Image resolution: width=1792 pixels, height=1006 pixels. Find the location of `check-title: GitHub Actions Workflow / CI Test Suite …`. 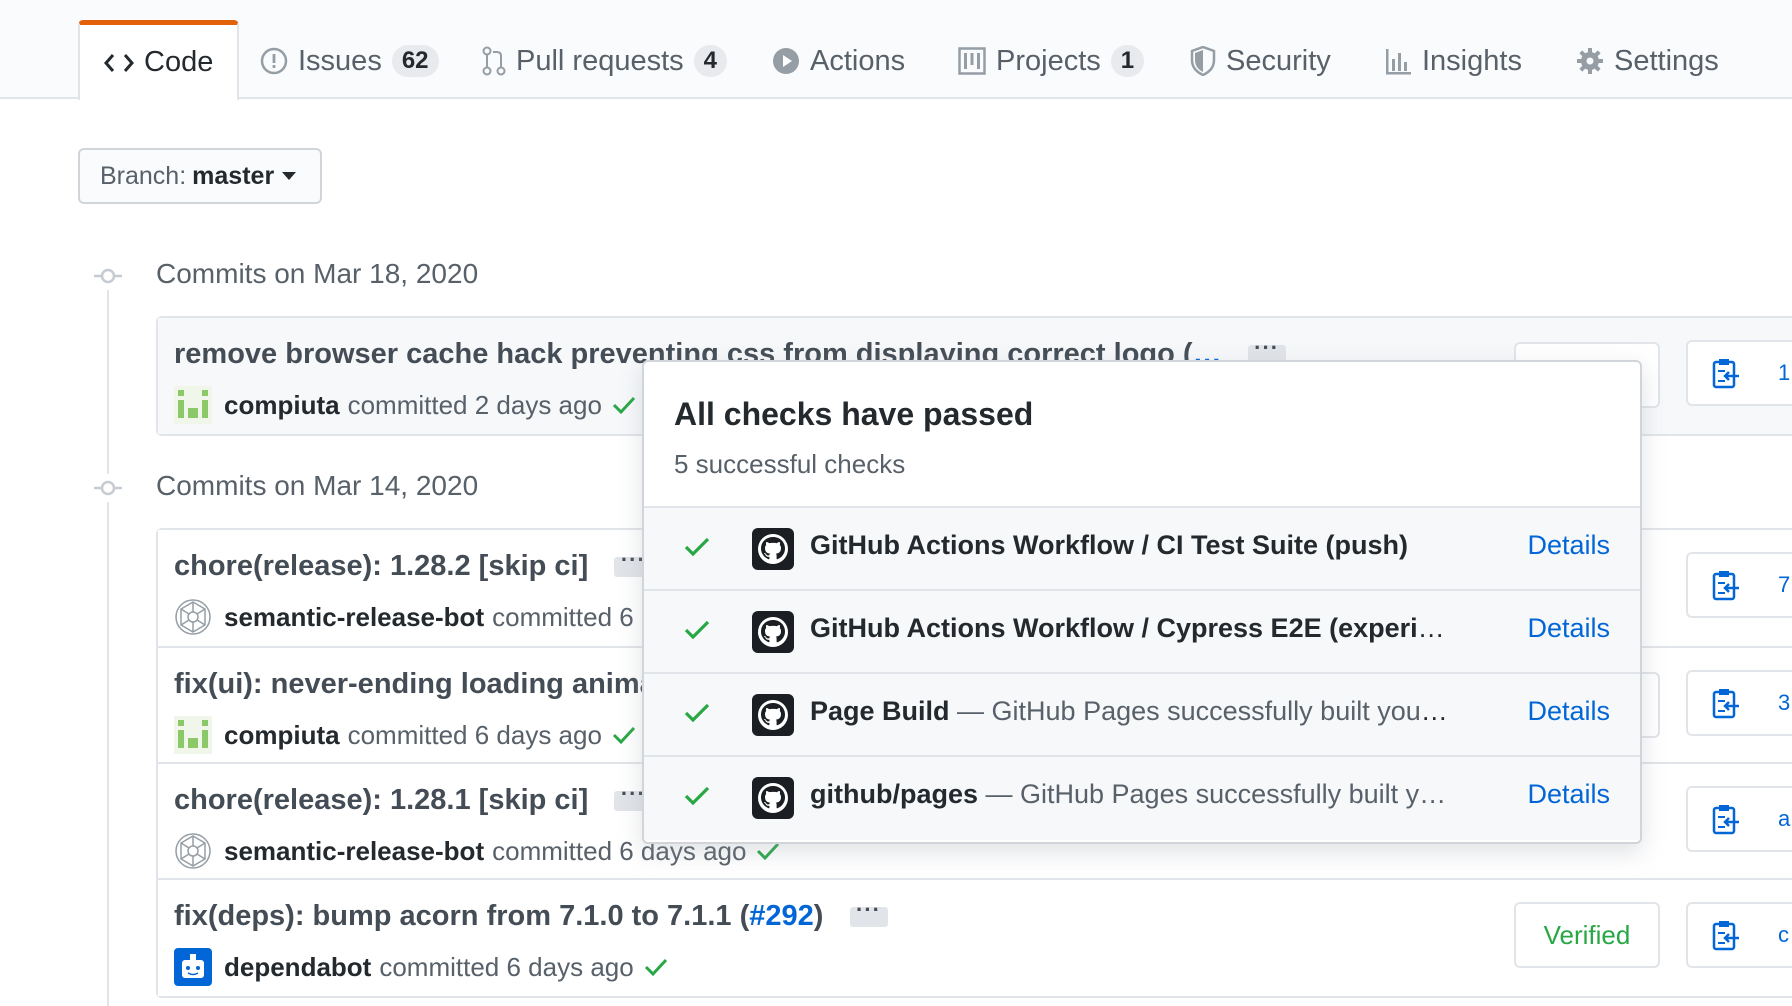

check-title: GitHub Actions Workflow / CI Test Suite … is located at coordinates (1109, 545).